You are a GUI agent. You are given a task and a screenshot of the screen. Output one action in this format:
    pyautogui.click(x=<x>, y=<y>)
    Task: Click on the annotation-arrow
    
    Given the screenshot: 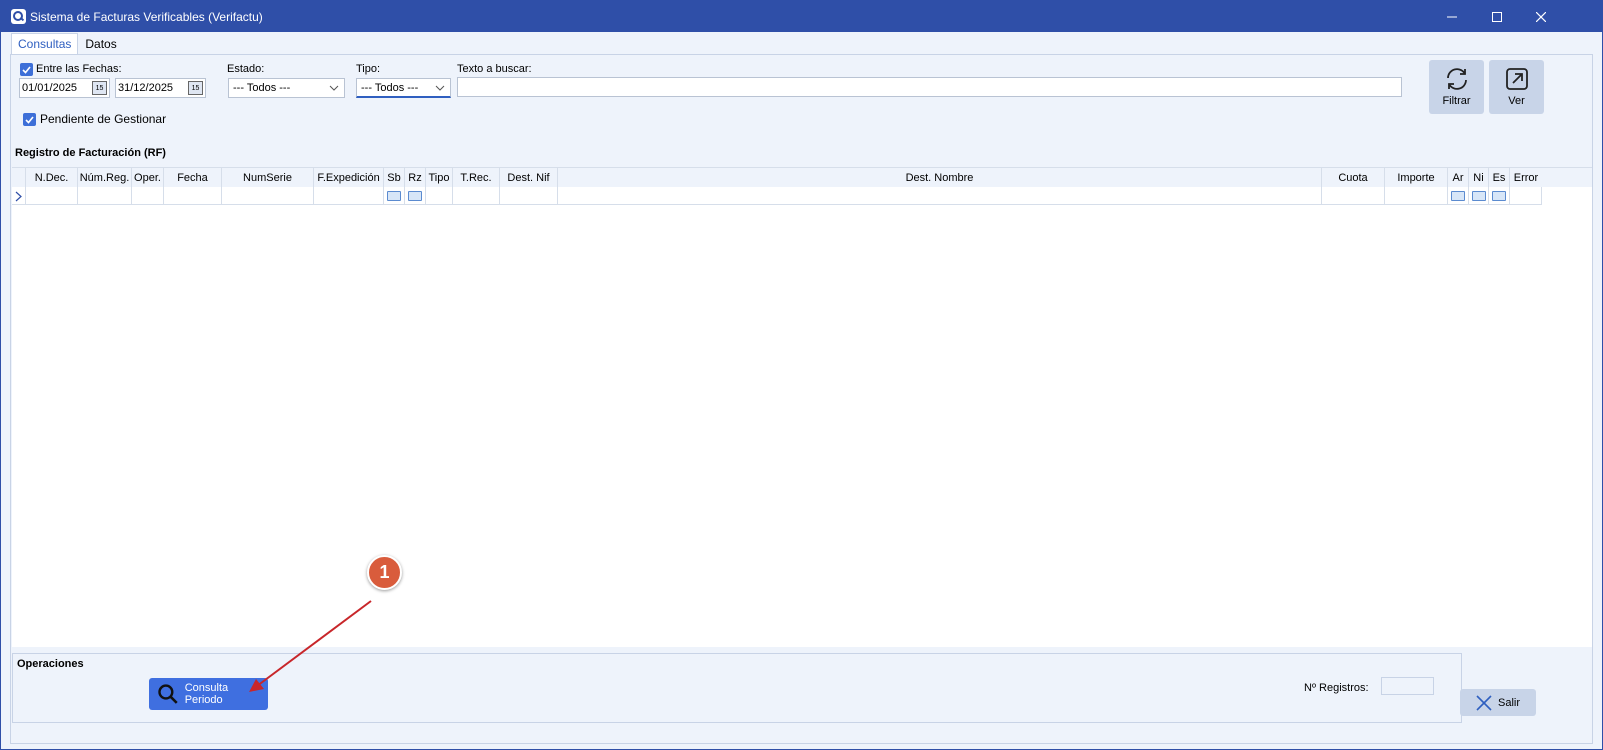 What is the action you would take?
    pyautogui.click(x=310, y=646)
    